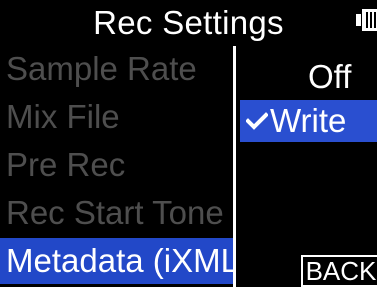 Image resolution: width=377 pixels, height=287 pixels. I want to click on option-write-label: Write, so click(308, 120).